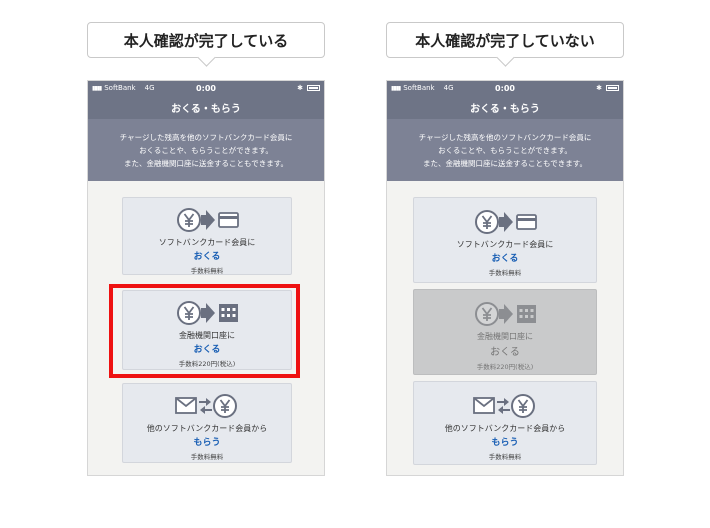 The width and height of the screenshot is (710, 528). What do you see at coordinates (505, 44) in the screenshot?
I see `caption-unverified: 本人確認が完了していない` at bounding box center [505, 44].